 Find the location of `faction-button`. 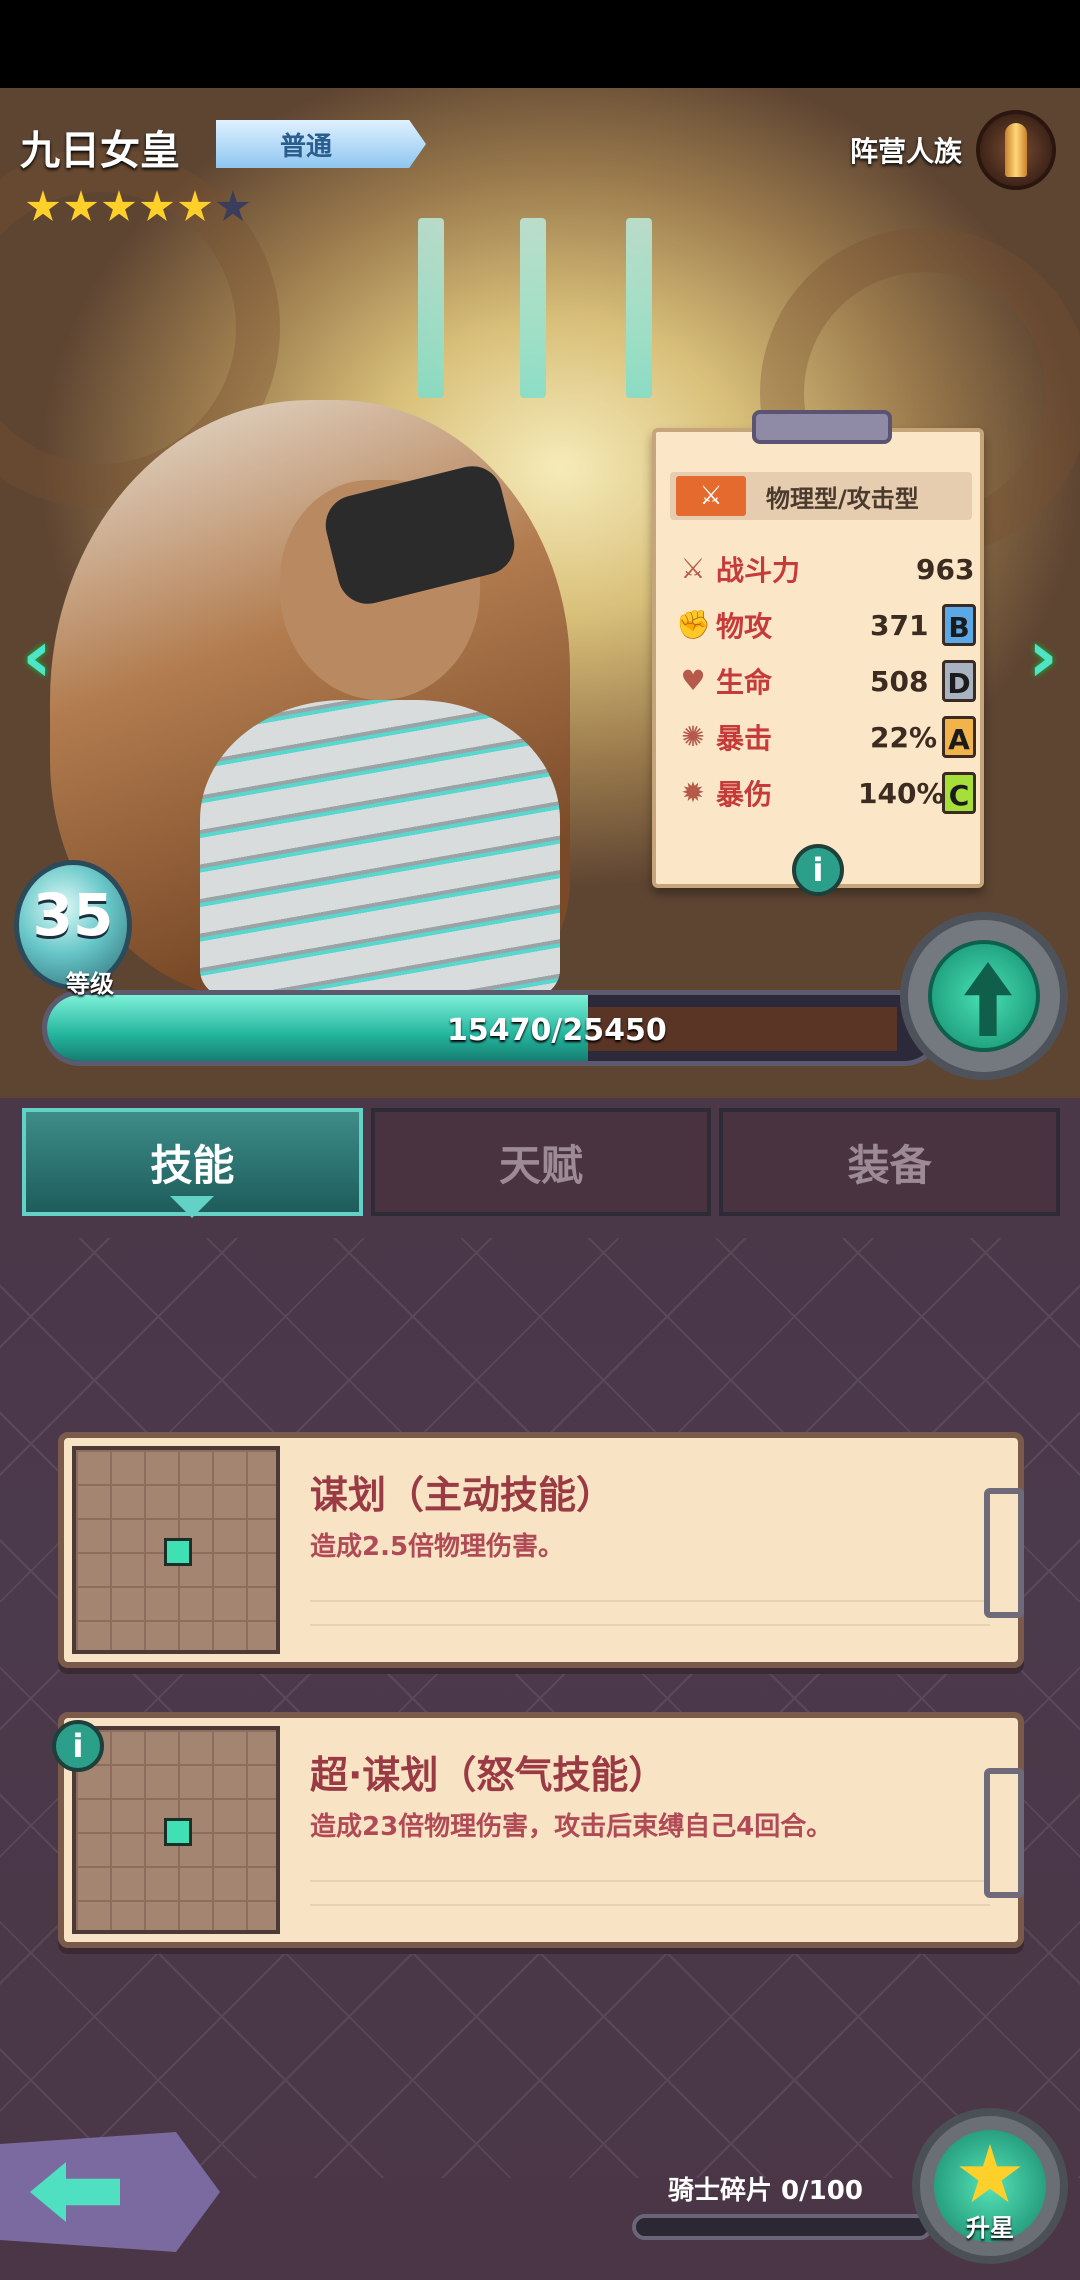

faction-button is located at coordinates (1016, 150).